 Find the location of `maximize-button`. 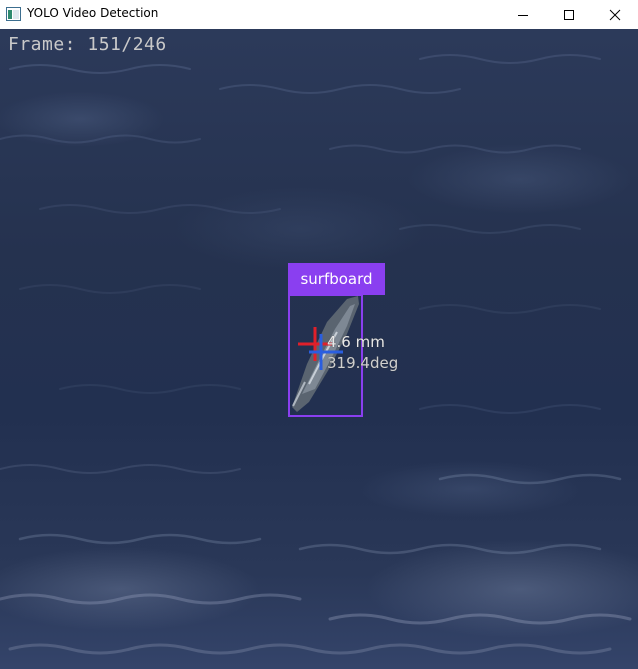

maximize-button is located at coordinates (569, 14).